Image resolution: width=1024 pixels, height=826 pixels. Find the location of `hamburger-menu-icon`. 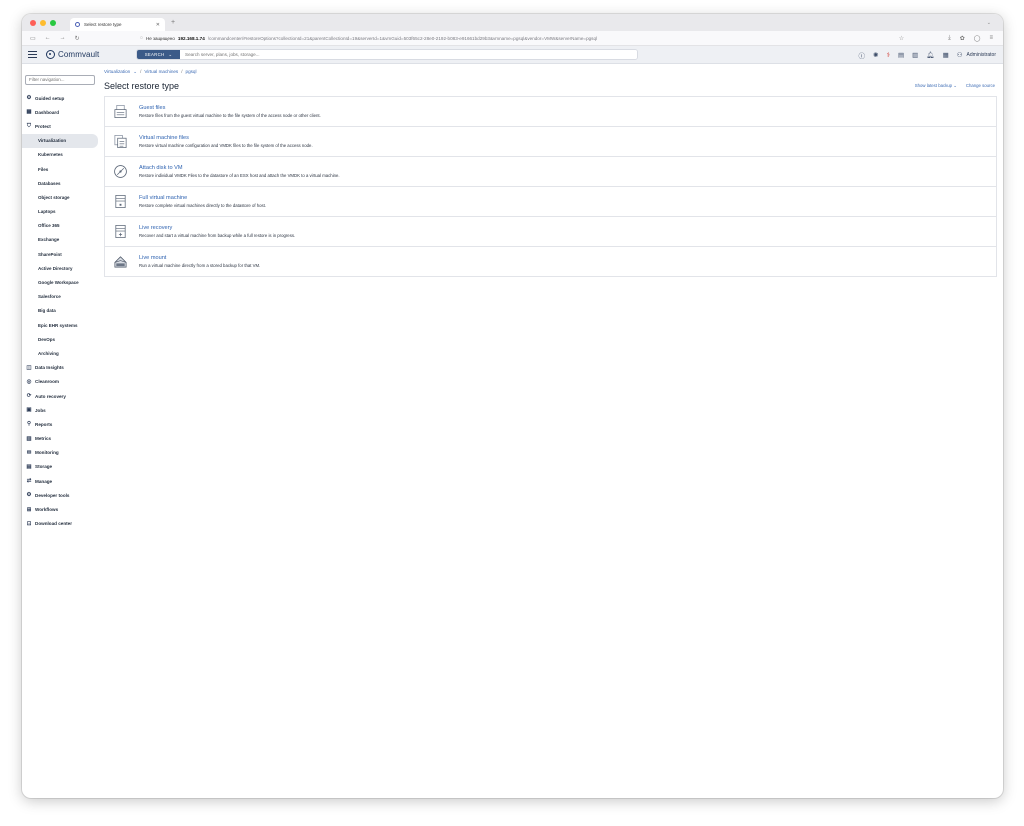

hamburger-menu-icon is located at coordinates (32, 54).